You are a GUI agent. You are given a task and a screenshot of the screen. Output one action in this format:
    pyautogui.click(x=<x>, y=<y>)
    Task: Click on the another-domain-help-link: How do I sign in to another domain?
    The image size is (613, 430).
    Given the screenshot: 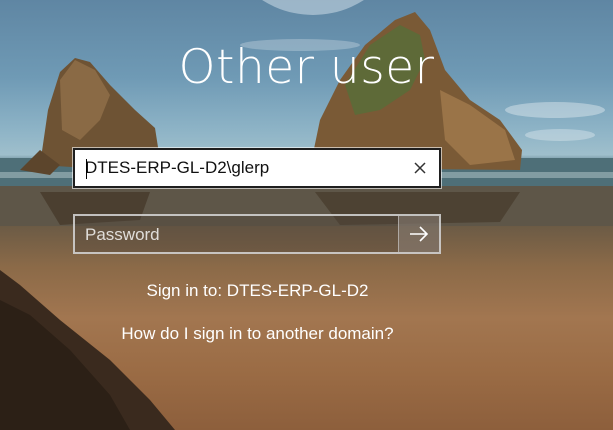 What is the action you would take?
    pyautogui.click(x=257, y=334)
    